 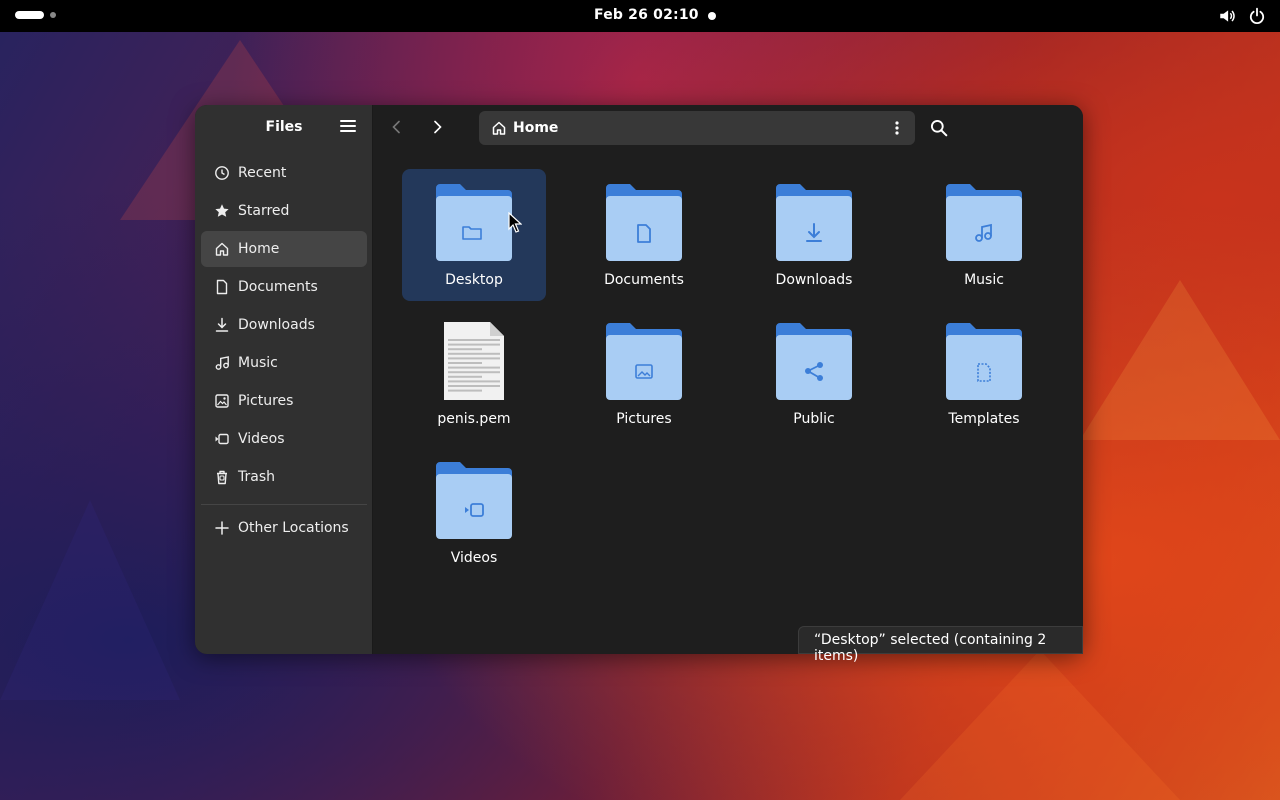 I want to click on plus-icon, so click(x=222, y=528).